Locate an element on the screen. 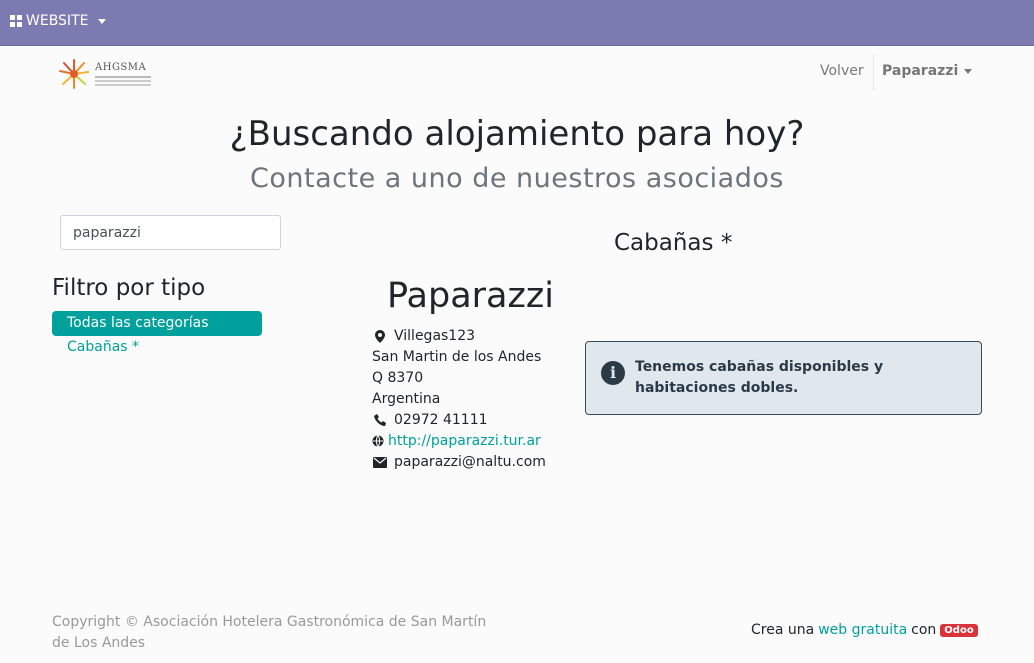 The image size is (1034, 663). page-subtitle: Contacte a uno de nuestros asociados is located at coordinates (517, 178).